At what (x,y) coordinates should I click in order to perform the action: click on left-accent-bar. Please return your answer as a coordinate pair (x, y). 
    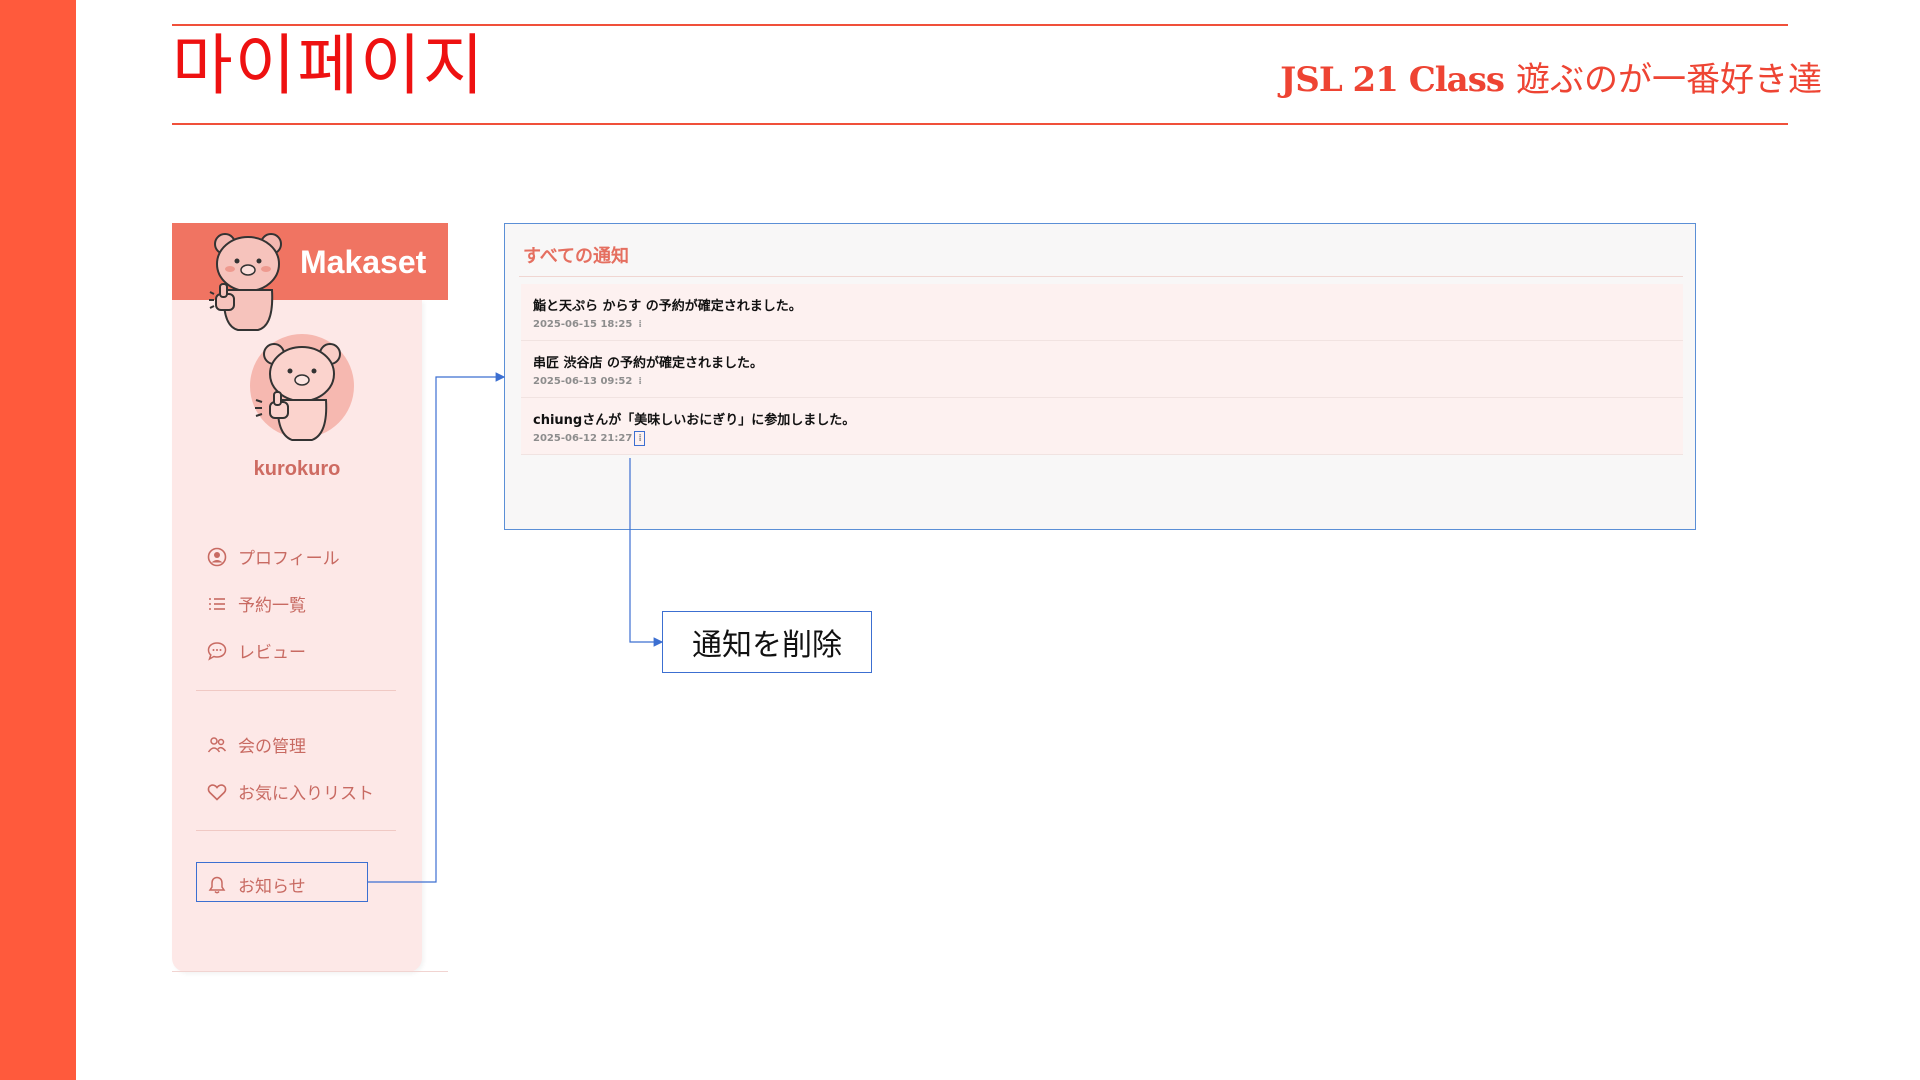
    Looking at the image, I should click on (38, 540).